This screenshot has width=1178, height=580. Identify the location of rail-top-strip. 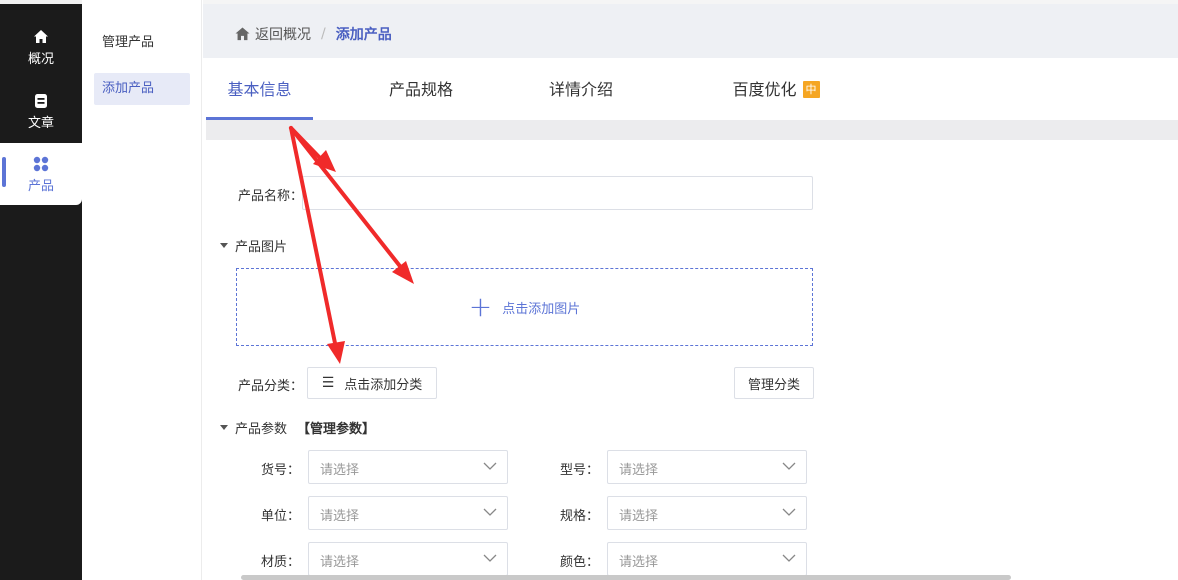
(41, 2).